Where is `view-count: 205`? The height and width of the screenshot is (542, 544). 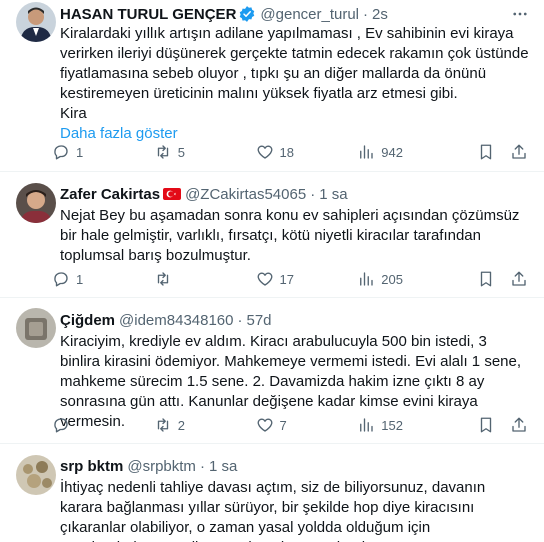 view-count: 205 is located at coordinates (392, 279).